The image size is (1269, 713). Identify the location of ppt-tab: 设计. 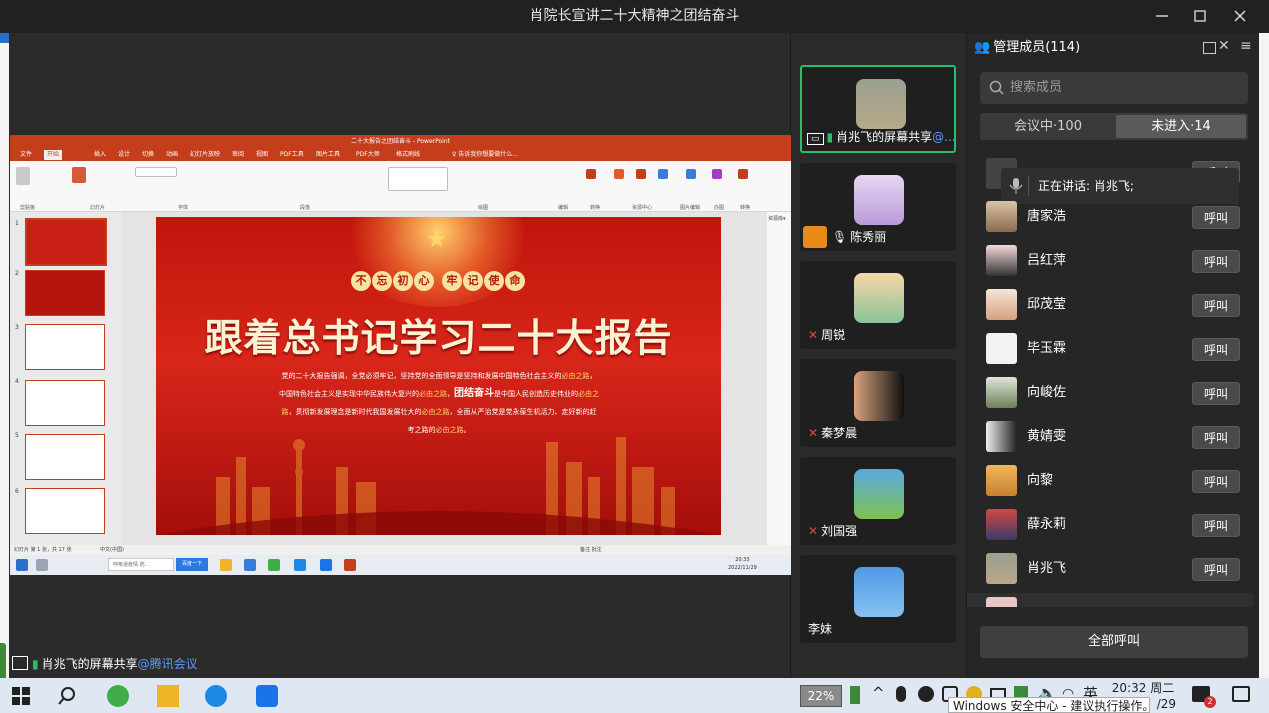
(124, 155).